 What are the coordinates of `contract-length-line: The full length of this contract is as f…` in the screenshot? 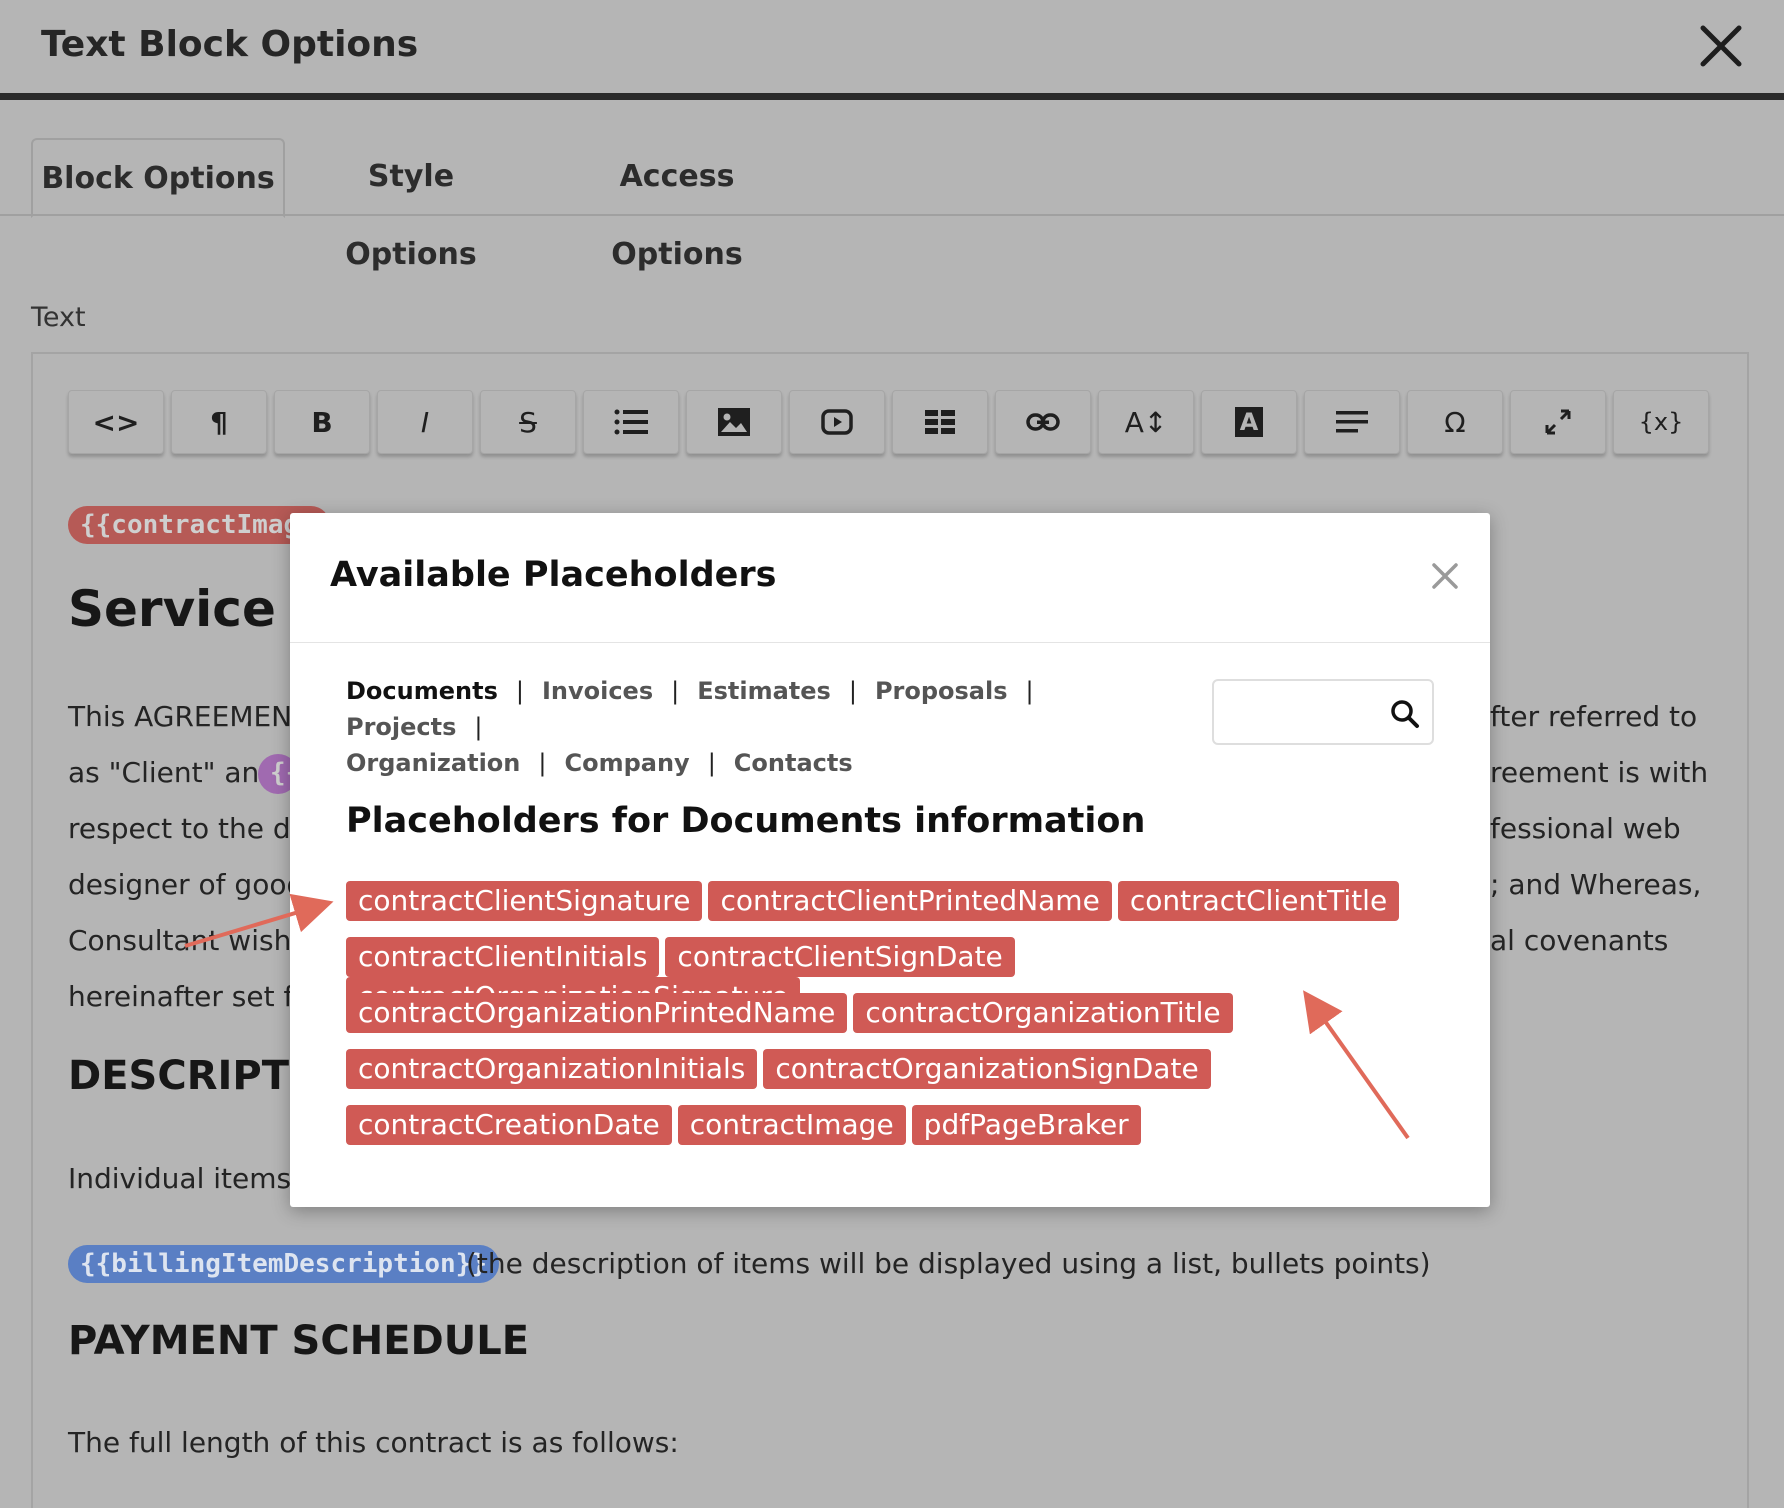 It's located at (373, 1442).